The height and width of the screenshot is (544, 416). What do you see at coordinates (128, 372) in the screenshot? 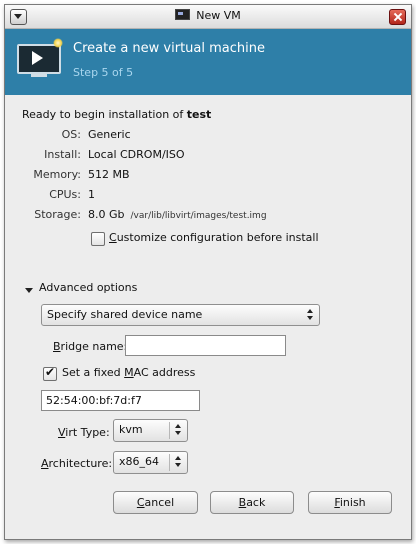
I see `fixed-mac-label: Set a fixed MAC address` at bounding box center [128, 372].